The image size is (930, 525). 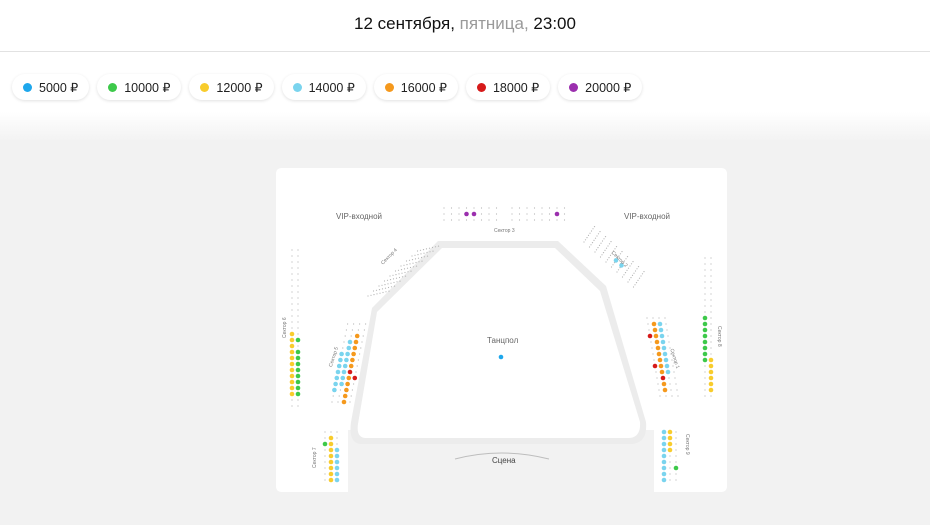 What do you see at coordinates (600, 87) in the screenshot?
I see `price-chip-20000: 20000 ₽` at bounding box center [600, 87].